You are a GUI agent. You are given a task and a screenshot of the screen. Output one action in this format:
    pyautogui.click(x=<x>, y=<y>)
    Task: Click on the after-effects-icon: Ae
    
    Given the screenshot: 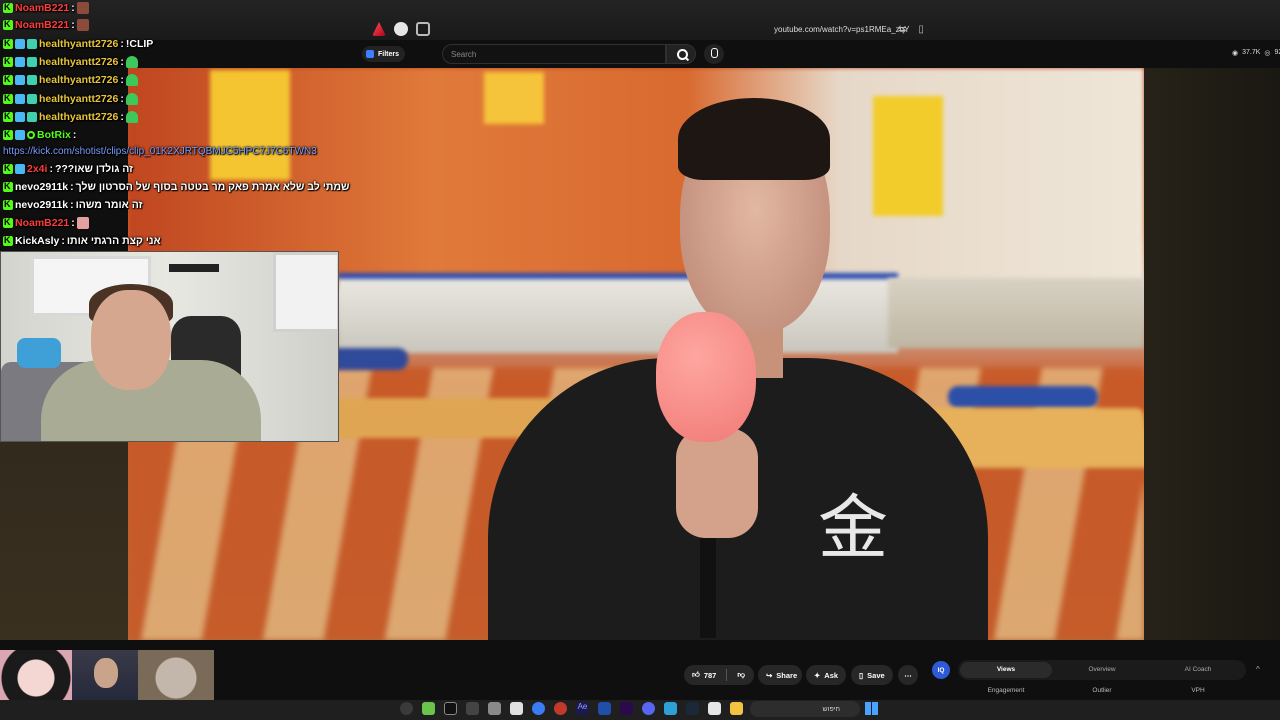 What is the action you would take?
    pyautogui.click(x=582, y=708)
    